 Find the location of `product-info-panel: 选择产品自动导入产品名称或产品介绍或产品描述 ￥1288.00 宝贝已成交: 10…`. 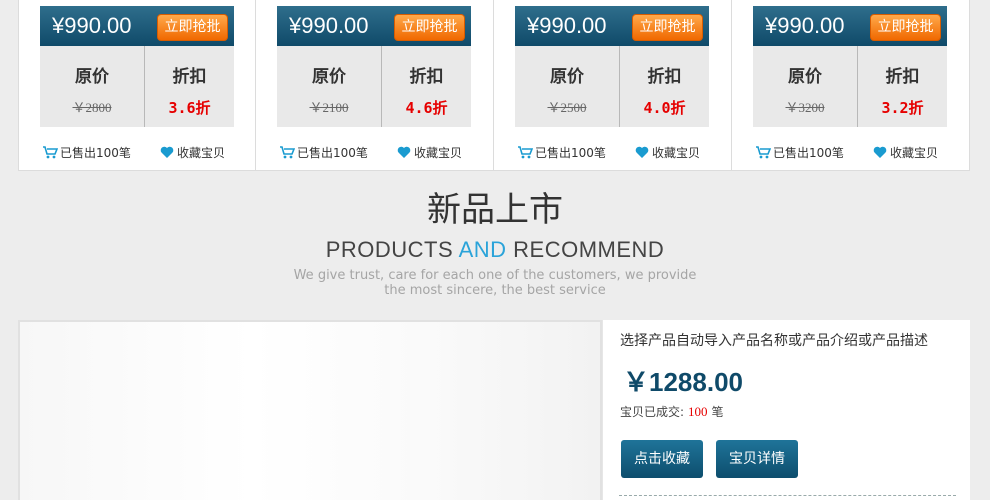

product-info-panel: 选择产品自动导入产品名称或产品介绍或产品描述 ￥1288.00 宝贝已成交: 10… is located at coordinates (786, 410).